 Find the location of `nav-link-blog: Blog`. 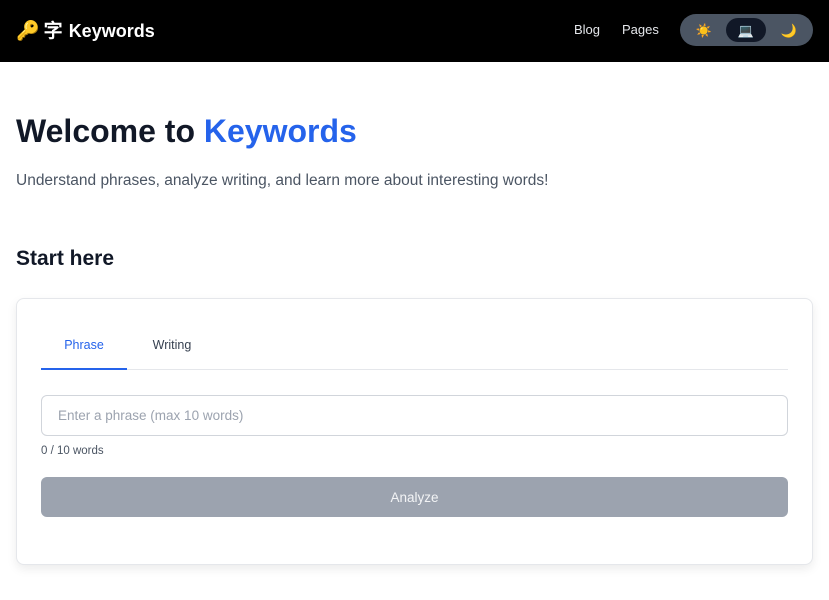

nav-link-blog: Blog is located at coordinates (587, 30).